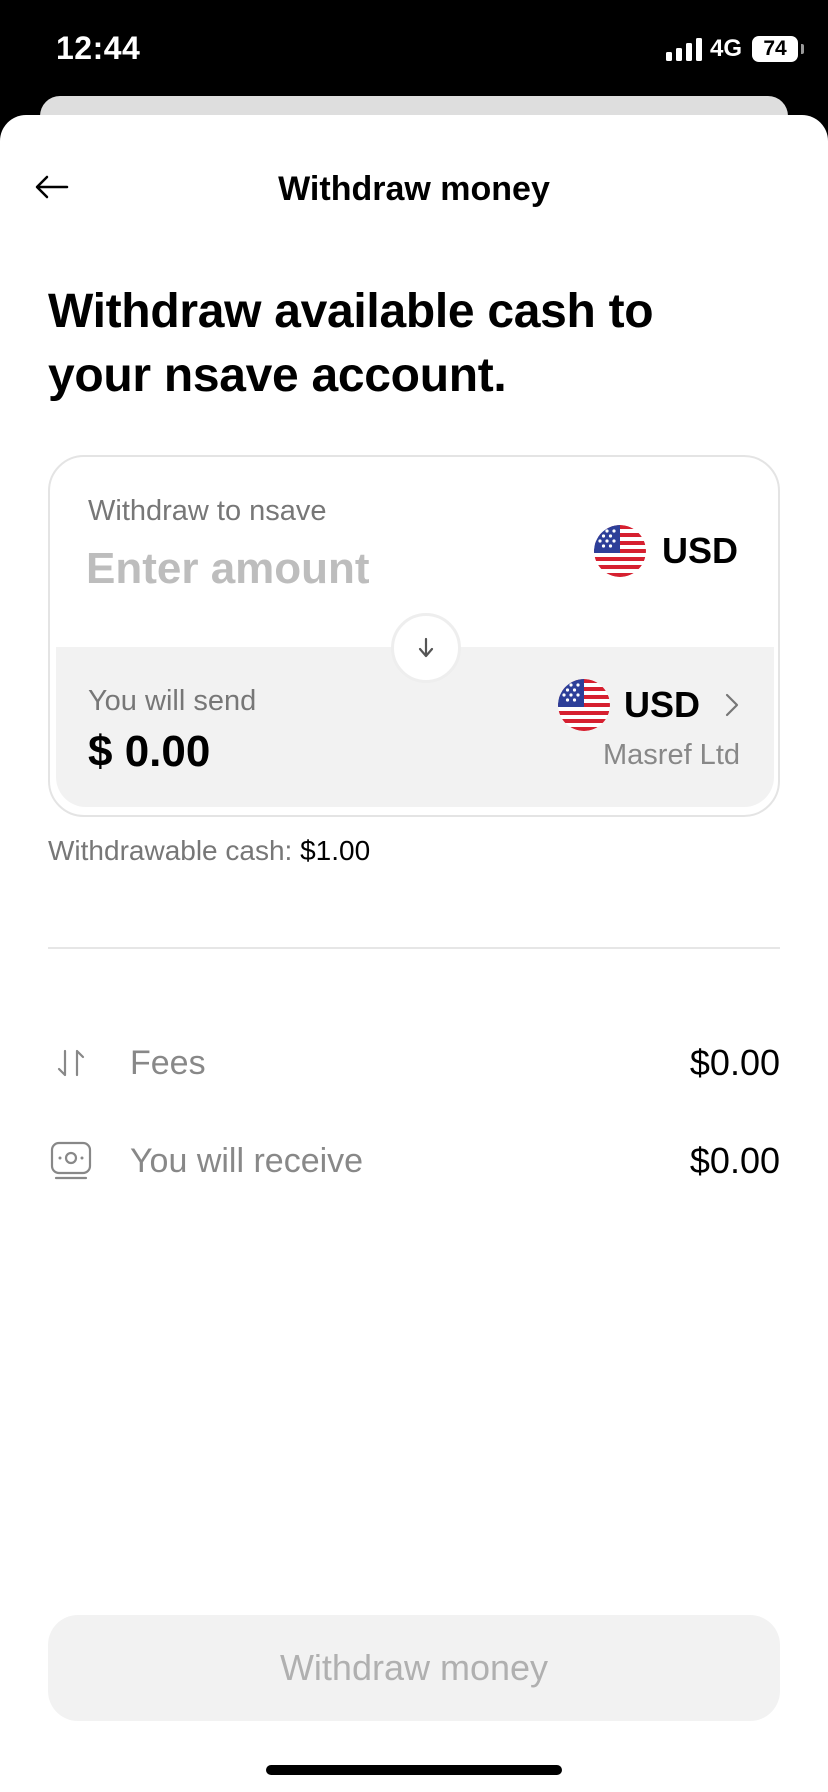 The height and width of the screenshot is (1792, 828). I want to click on withdraw-to-label: Withdraw to nsave, so click(207, 511).